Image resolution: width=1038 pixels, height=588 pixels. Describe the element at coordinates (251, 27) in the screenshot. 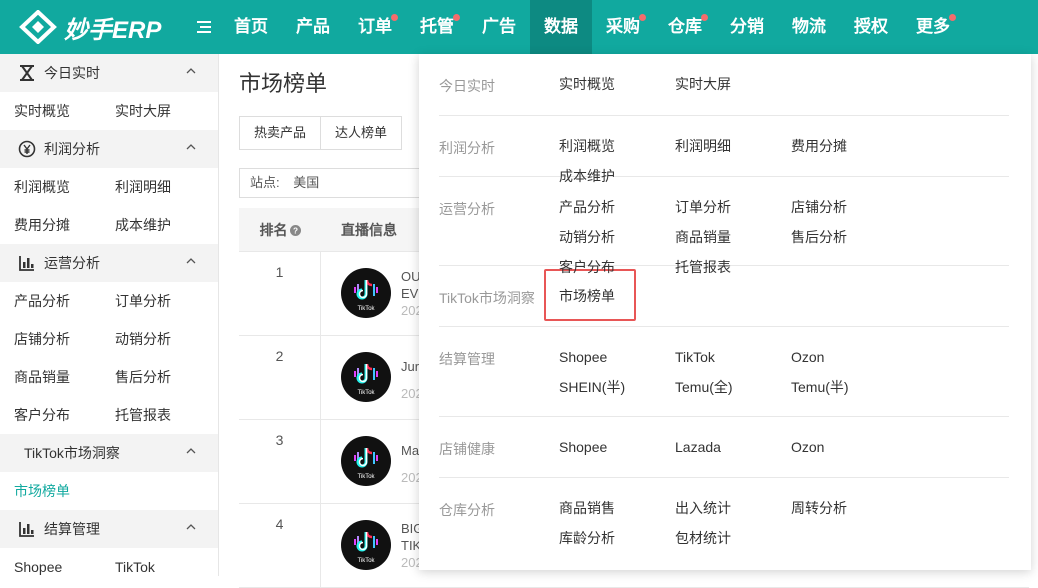

I see `nav-item-0: 首页` at that location.